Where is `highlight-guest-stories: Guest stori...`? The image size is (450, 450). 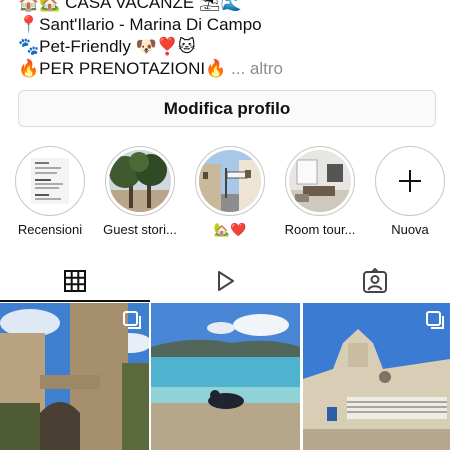 highlight-guest-stories: Guest stori... is located at coordinates (140, 191).